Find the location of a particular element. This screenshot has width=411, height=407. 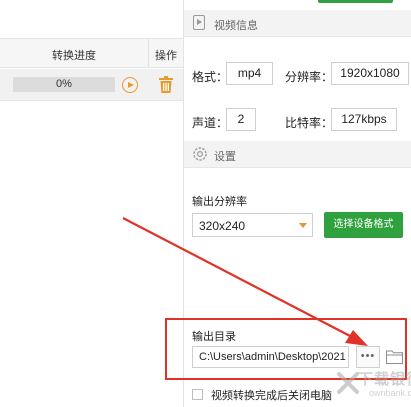

choose-device-format-button: 选择设备格式 is located at coordinates (363, 225).